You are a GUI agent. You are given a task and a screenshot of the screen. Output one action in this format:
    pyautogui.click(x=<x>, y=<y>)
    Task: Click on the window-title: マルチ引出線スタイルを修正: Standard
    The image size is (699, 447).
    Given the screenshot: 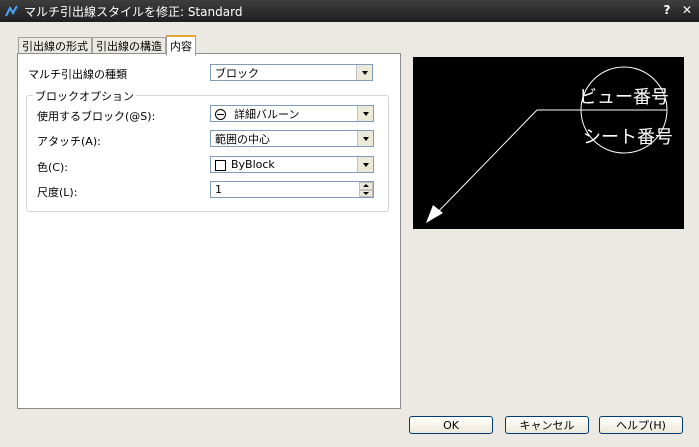 What is the action you would take?
    pyautogui.click(x=133, y=11)
    